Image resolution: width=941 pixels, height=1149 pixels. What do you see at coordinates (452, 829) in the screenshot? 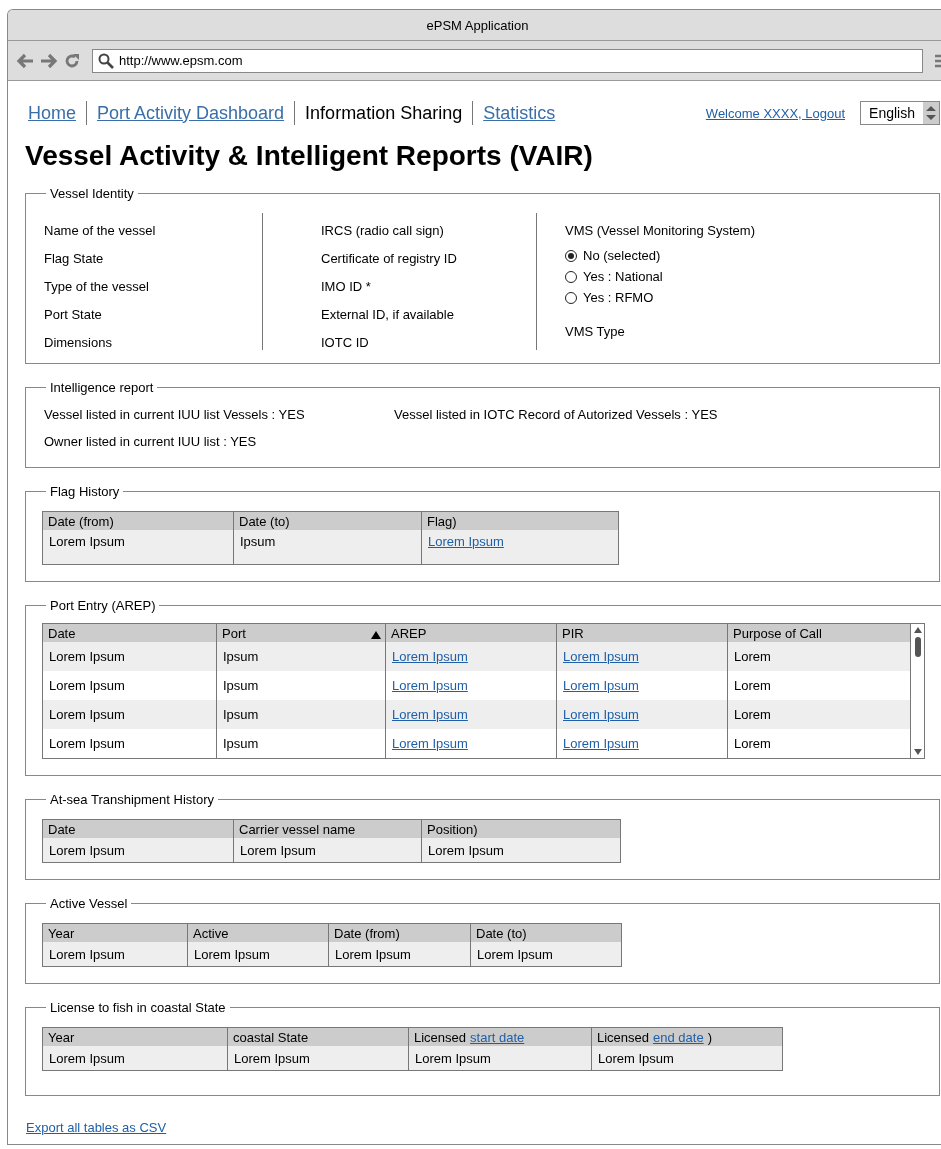
I see `header-label: Position)` at bounding box center [452, 829].